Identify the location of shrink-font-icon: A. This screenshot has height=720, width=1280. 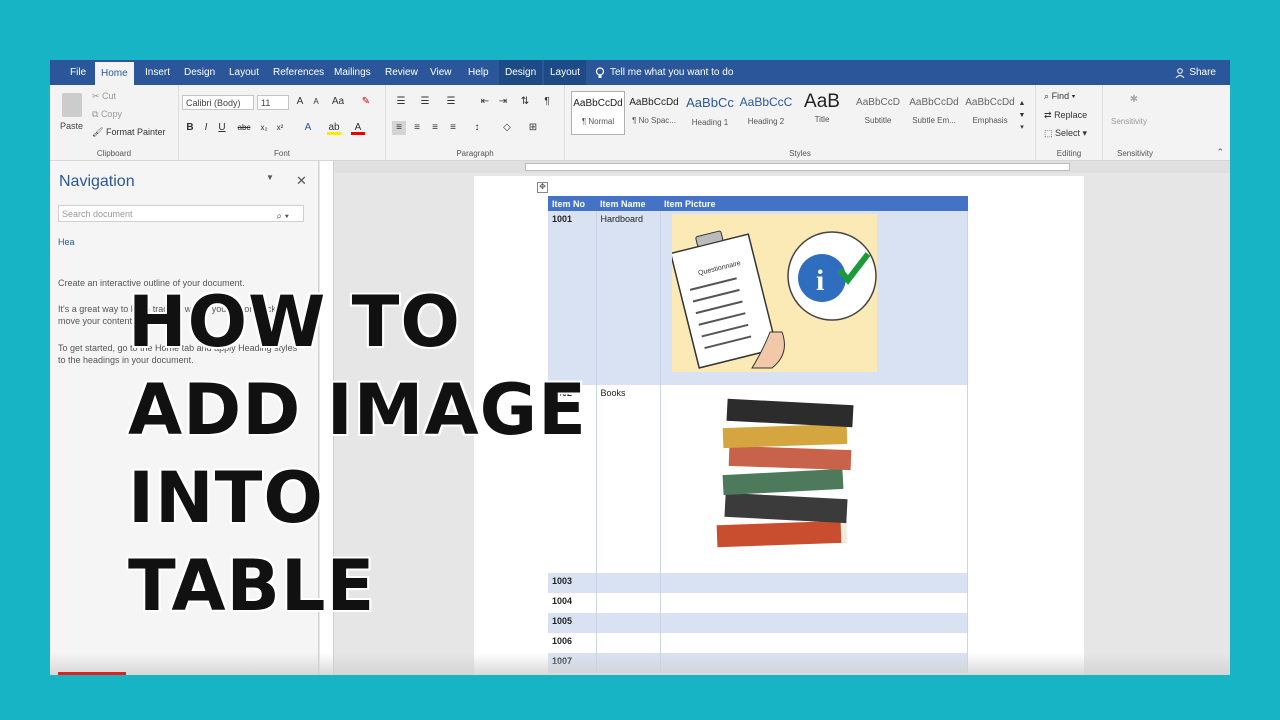
(316, 102).